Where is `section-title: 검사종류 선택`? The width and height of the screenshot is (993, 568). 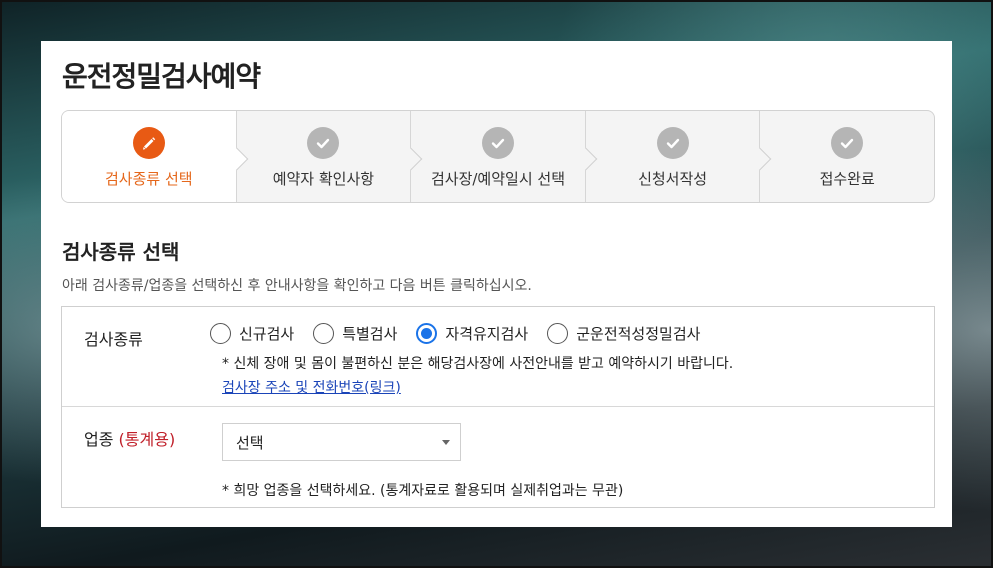 section-title: 검사종류 선택 is located at coordinates (121, 252).